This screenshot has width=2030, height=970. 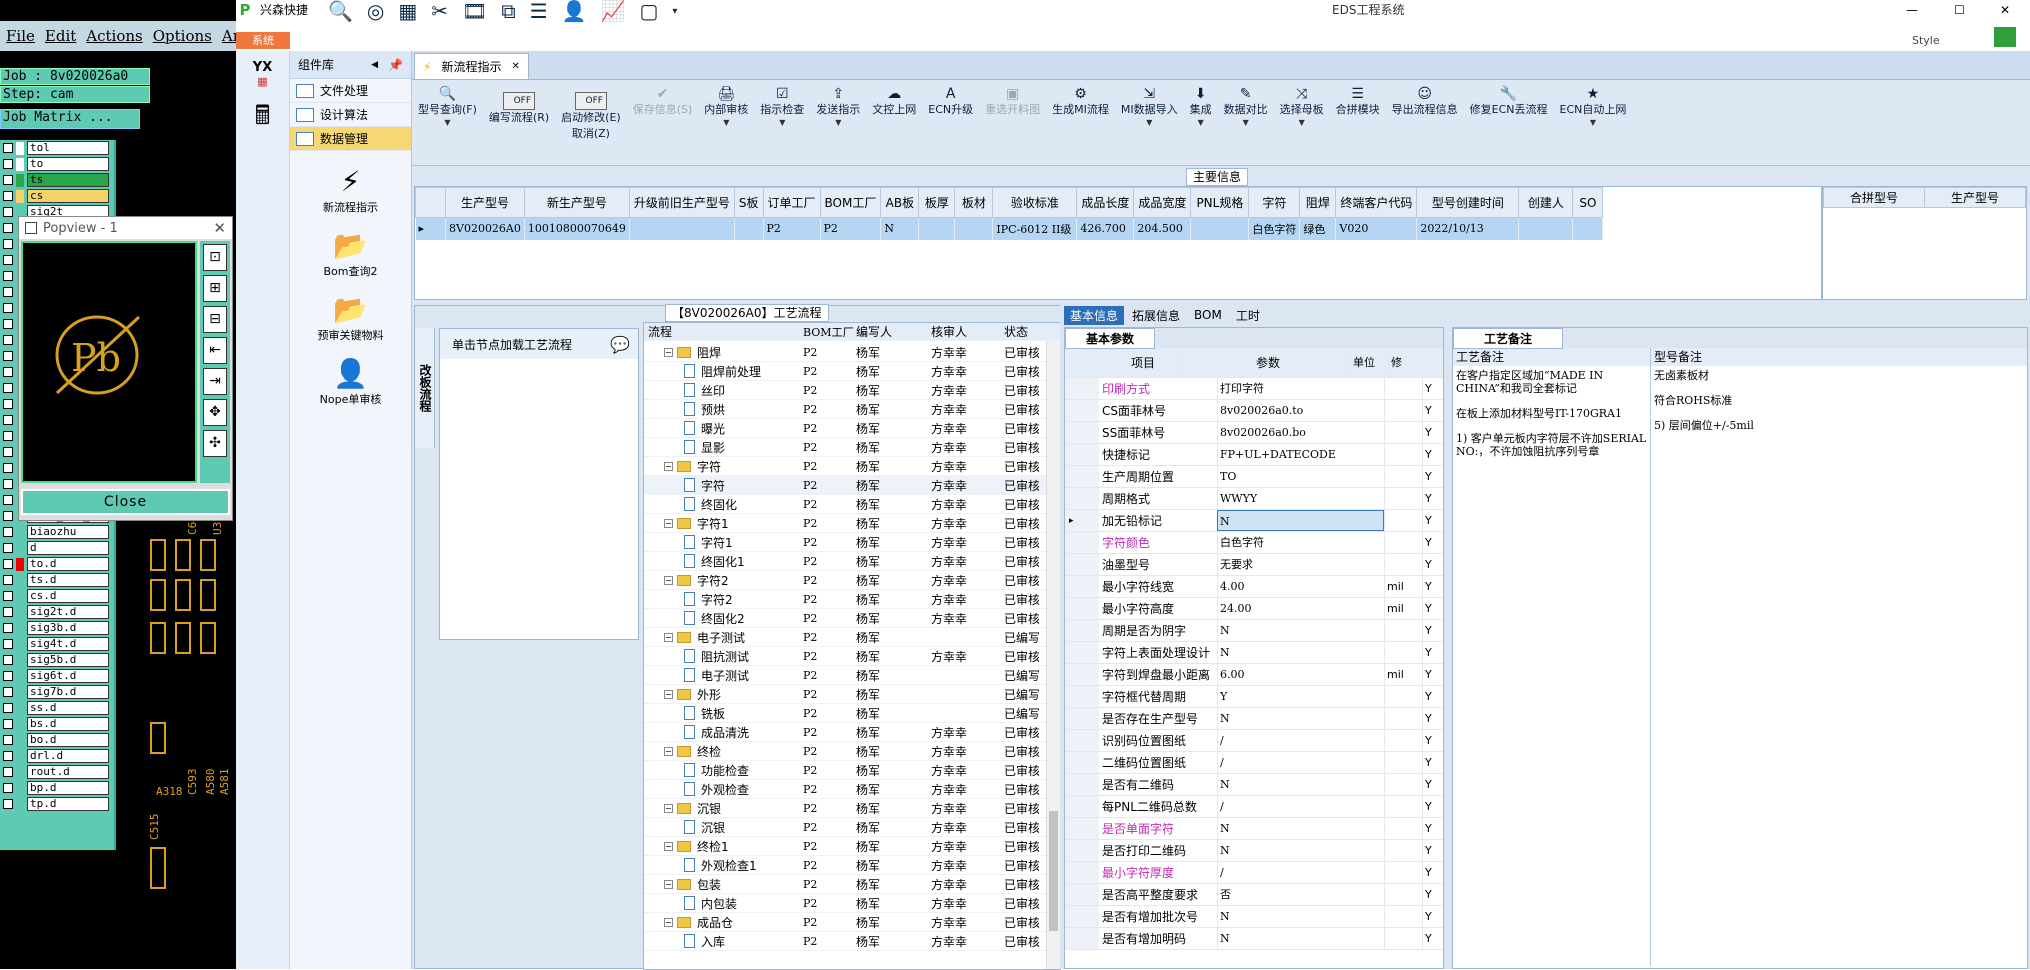 What do you see at coordinates (1254, 653) in the screenshot?
I see `param-row: 字符上表面处理设计 N Y` at bounding box center [1254, 653].